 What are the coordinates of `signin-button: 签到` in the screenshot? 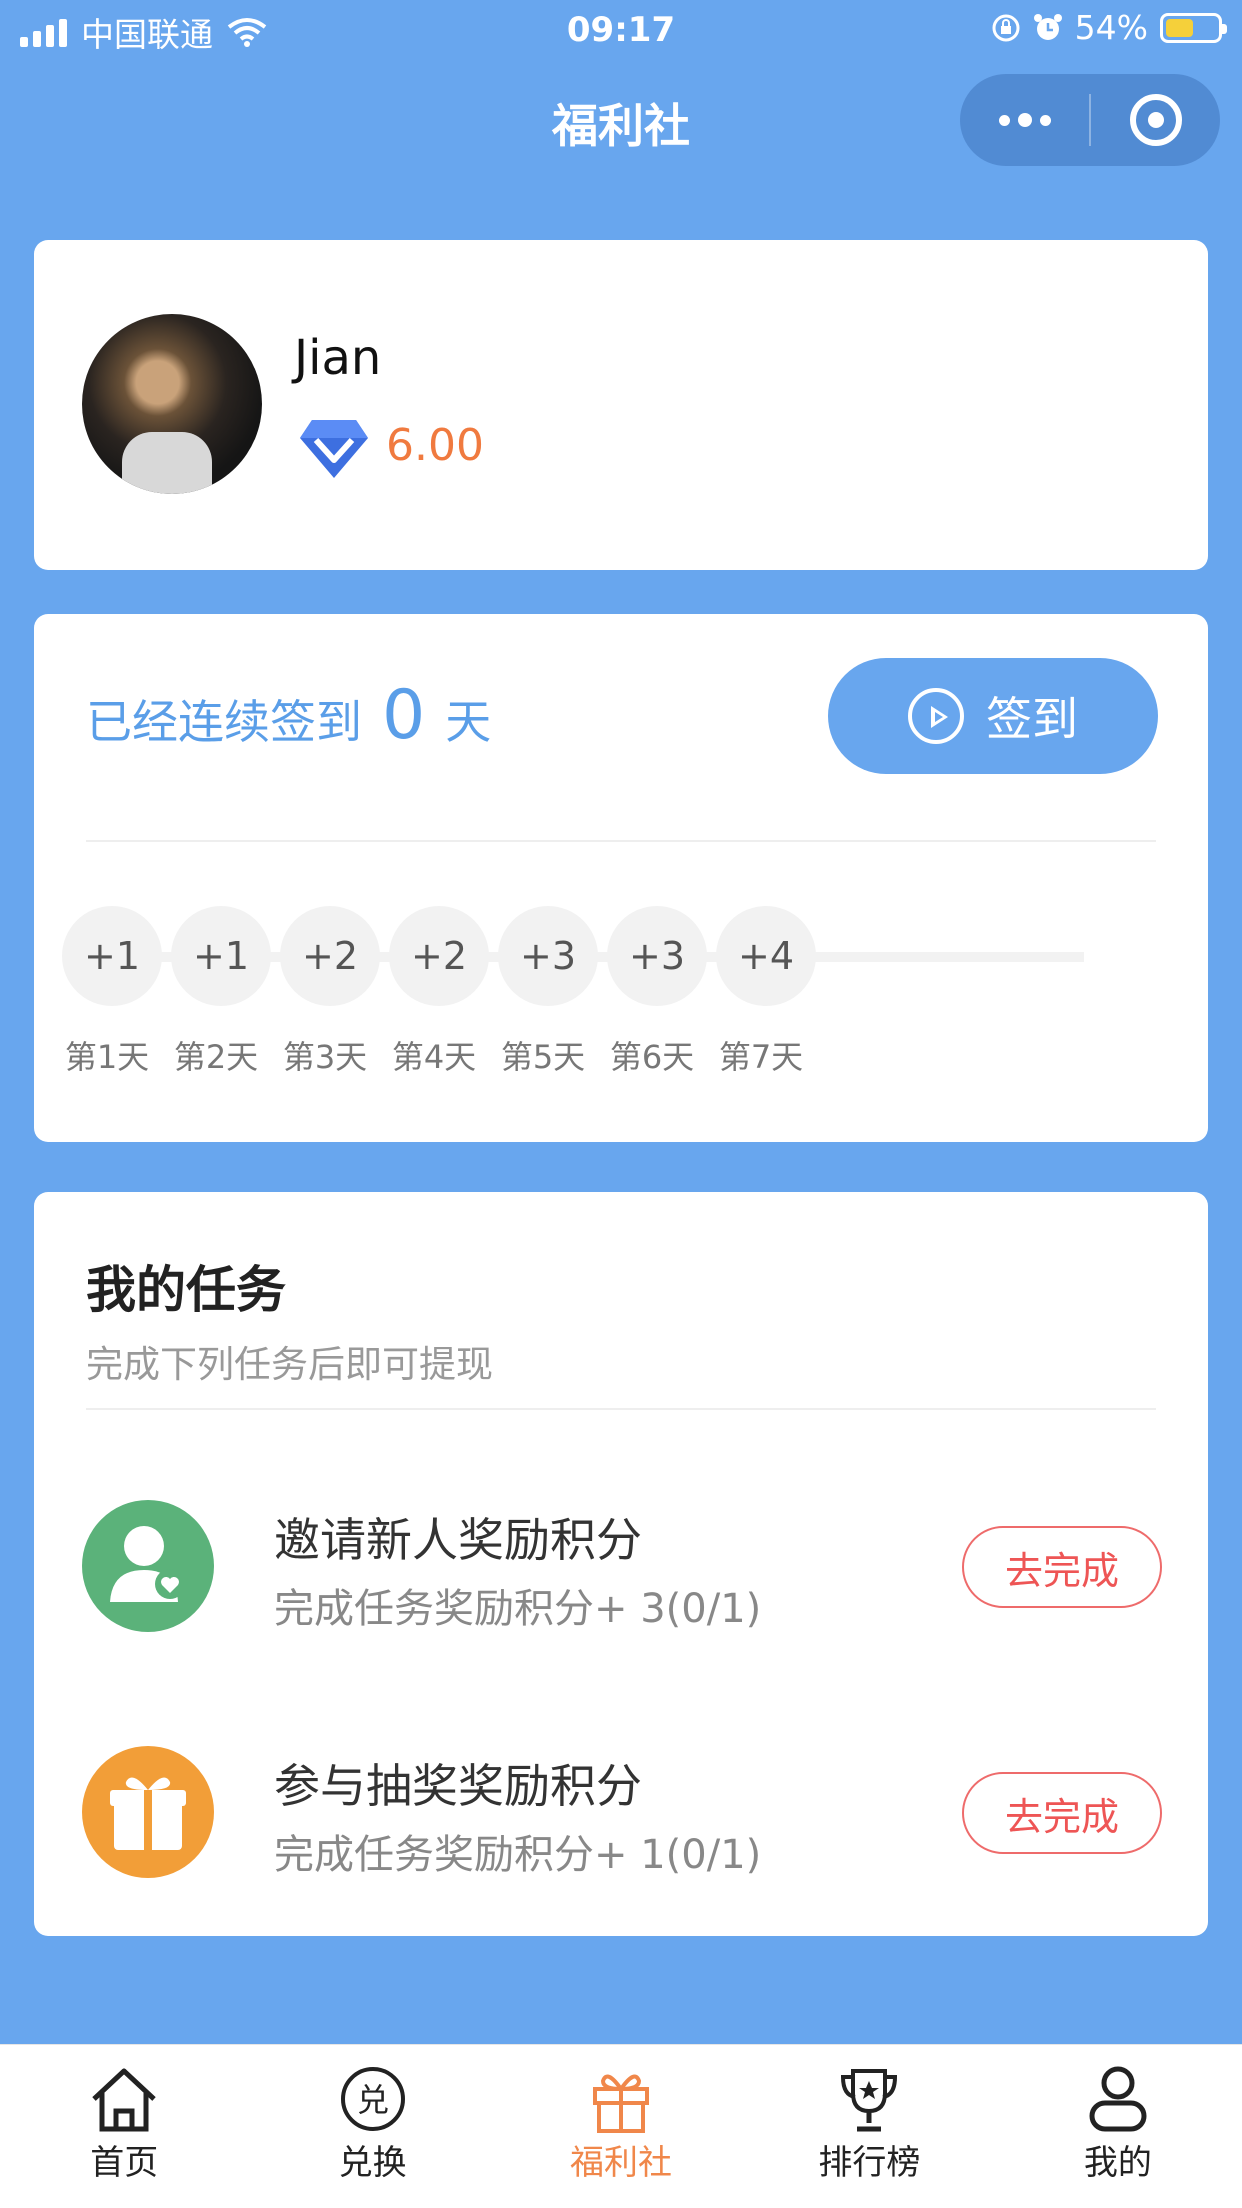 It's located at (993, 716).